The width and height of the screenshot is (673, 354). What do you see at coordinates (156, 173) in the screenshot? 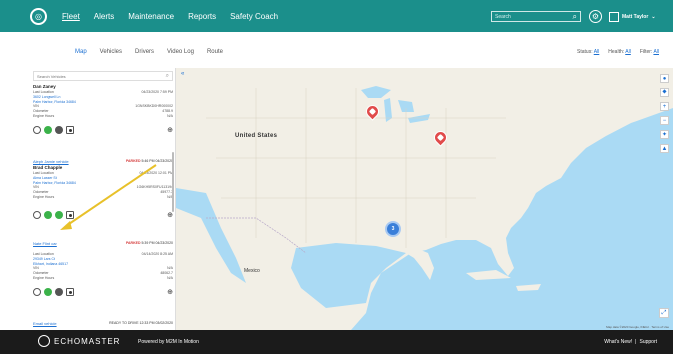
I see `last-location-time: 04/23/2020 12:01 PM` at bounding box center [156, 173].